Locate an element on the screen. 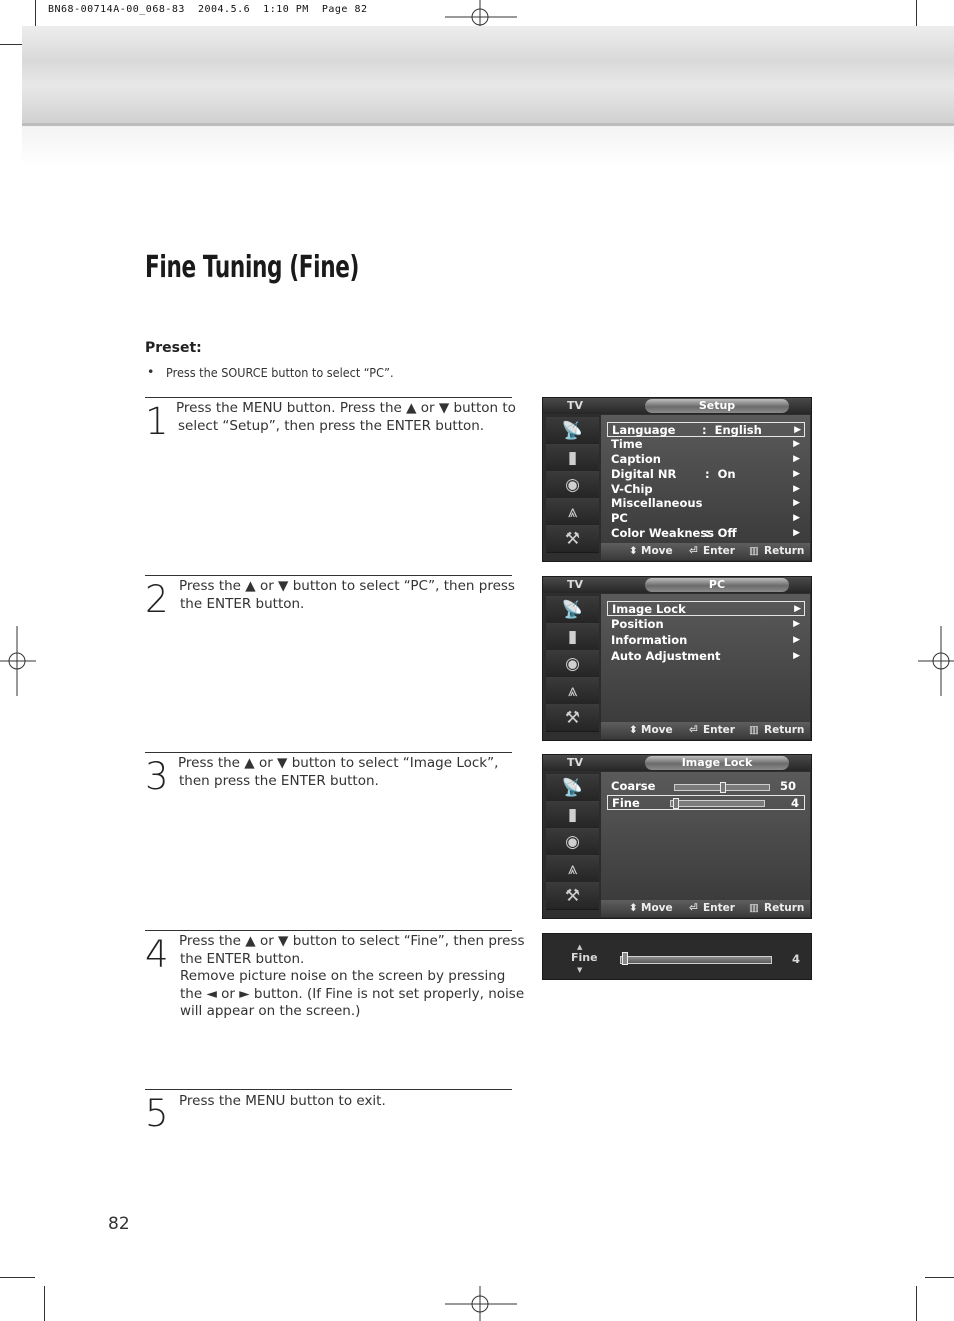 The image size is (954, 1321). menu-item-label: V-Chip is located at coordinates (632, 489).